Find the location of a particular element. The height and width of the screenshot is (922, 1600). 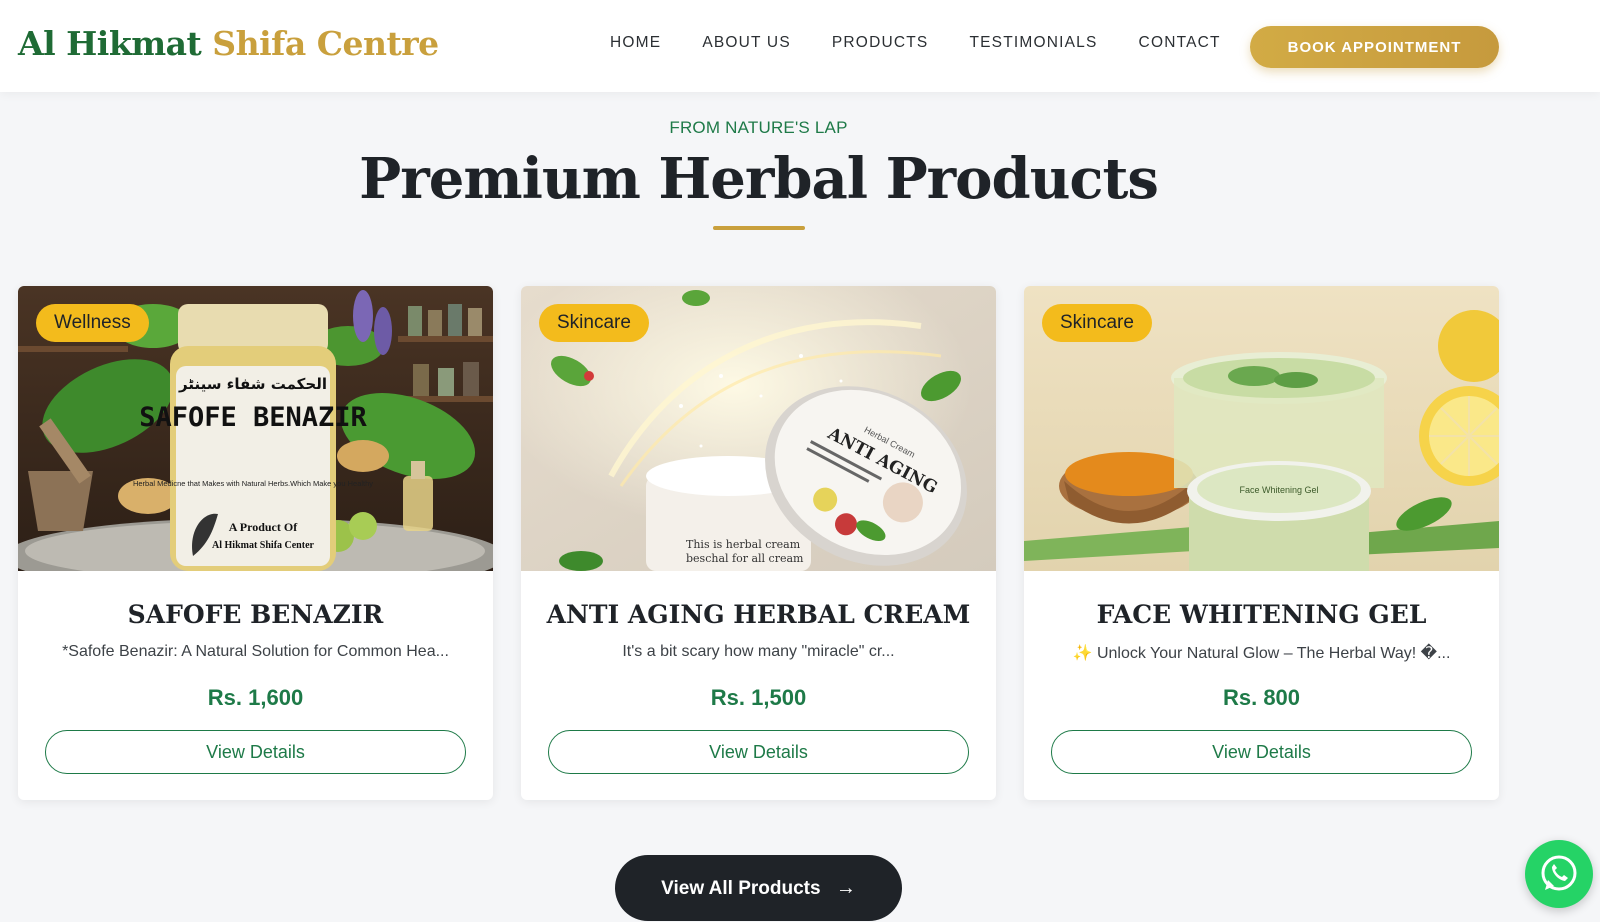

site-logo: Al Hikmat Shifa Centre is located at coordinates (228, 43).